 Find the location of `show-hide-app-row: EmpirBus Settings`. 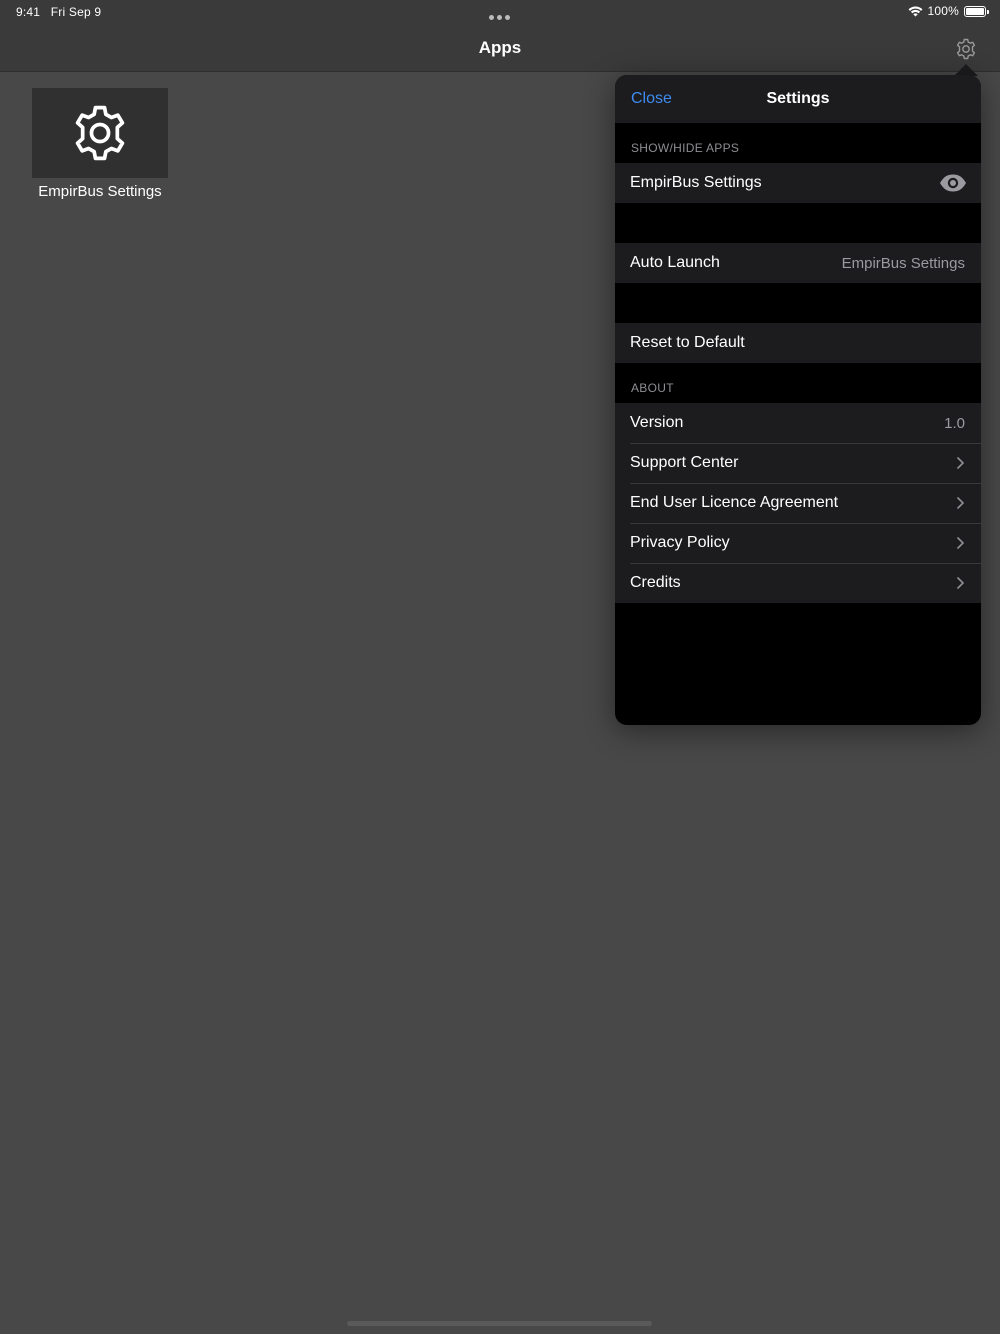

show-hide-app-row: EmpirBus Settings is located at coordinates (798, 183).